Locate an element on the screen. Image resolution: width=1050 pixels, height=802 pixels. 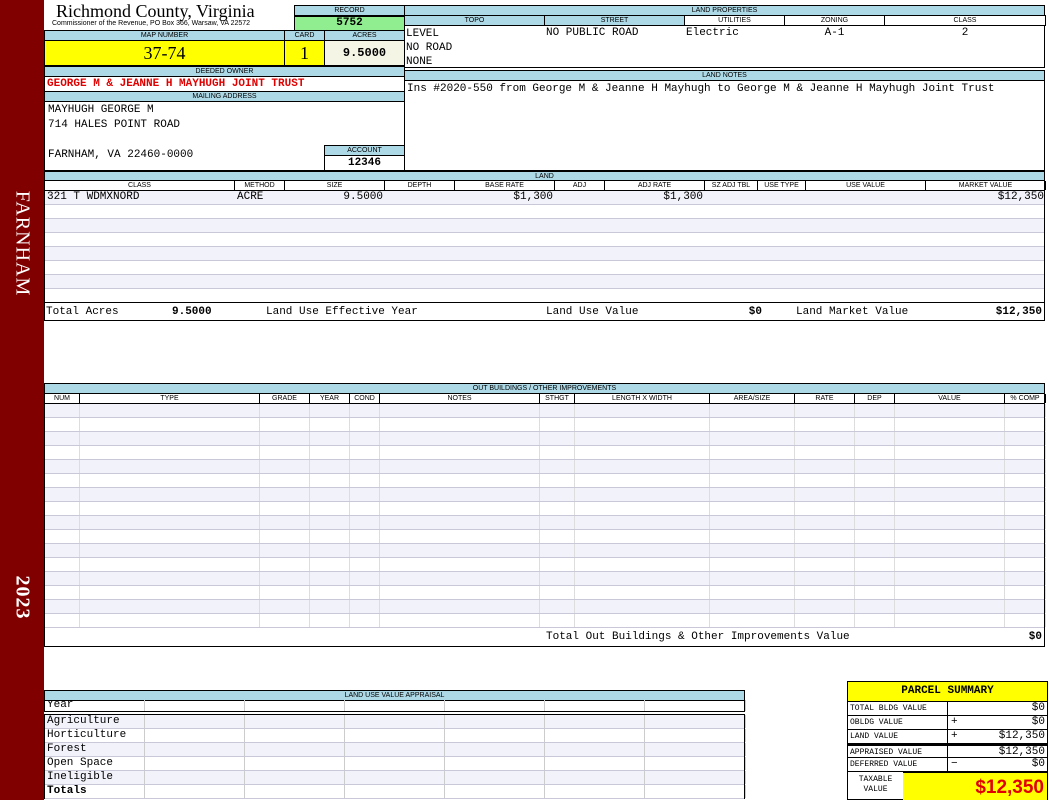
col-topo: TOPO is located at coordinates (474, 20).